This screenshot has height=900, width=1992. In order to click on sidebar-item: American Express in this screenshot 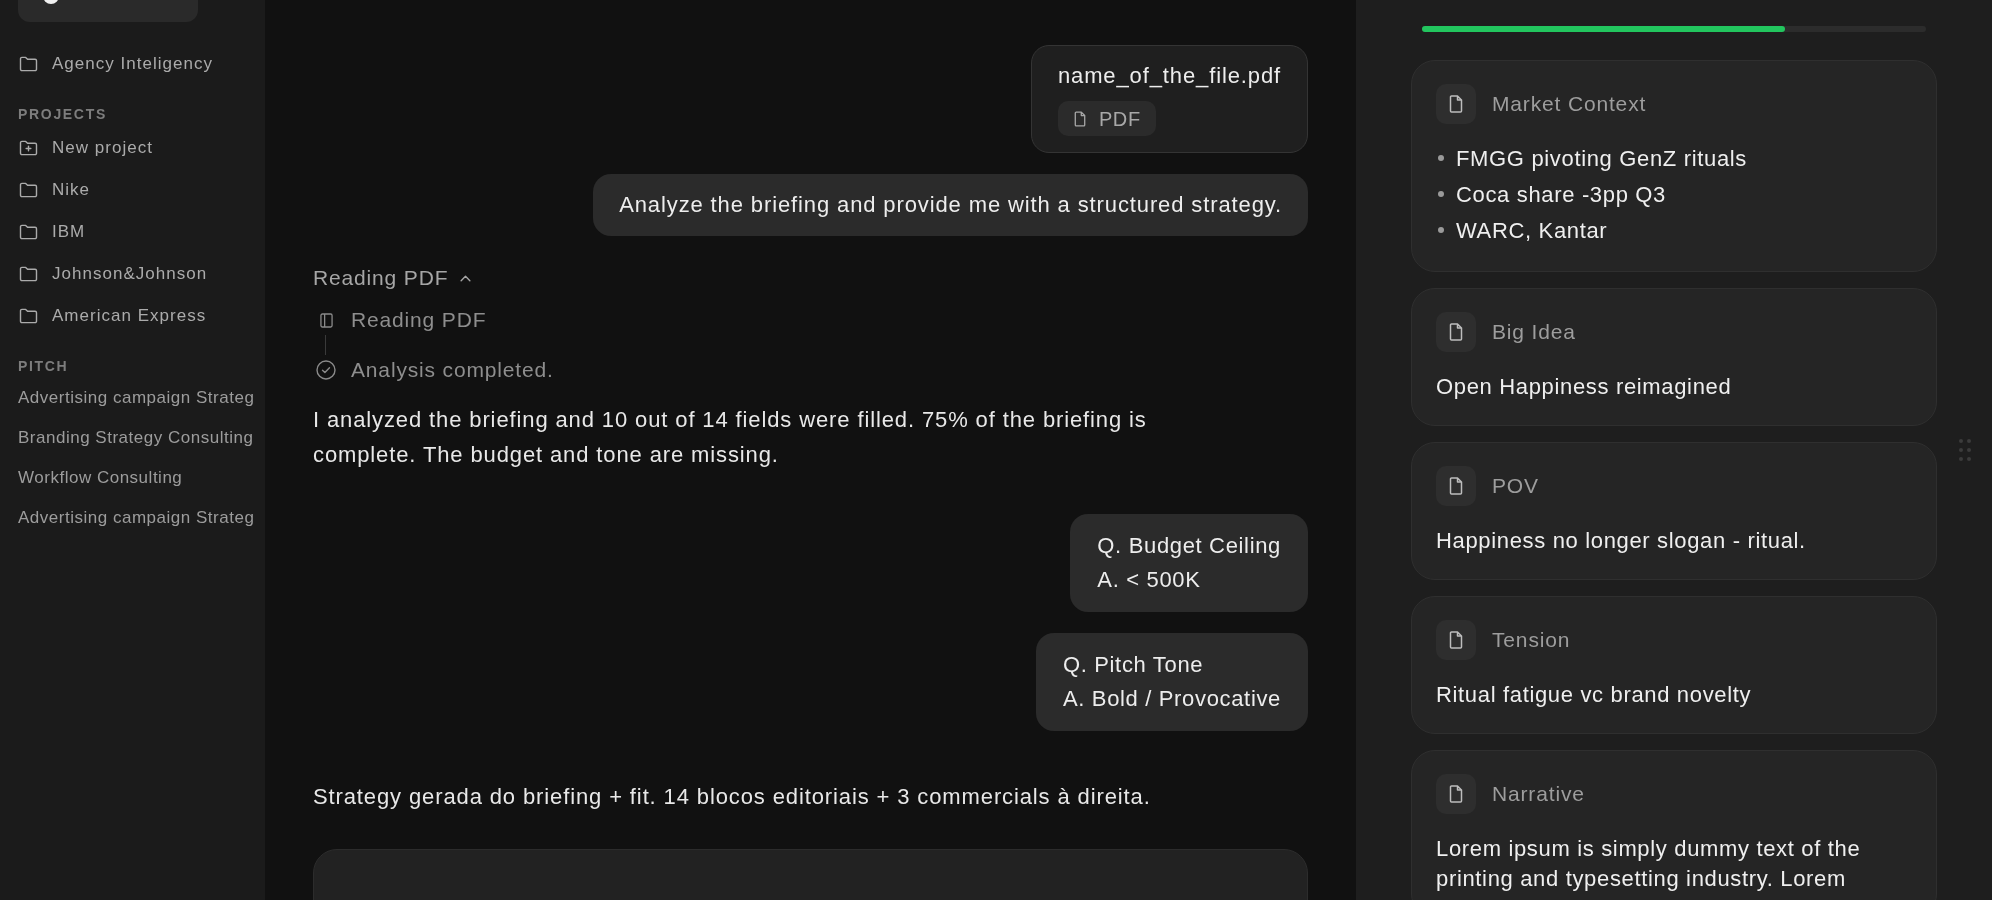, I will do `click(112, 316)`.